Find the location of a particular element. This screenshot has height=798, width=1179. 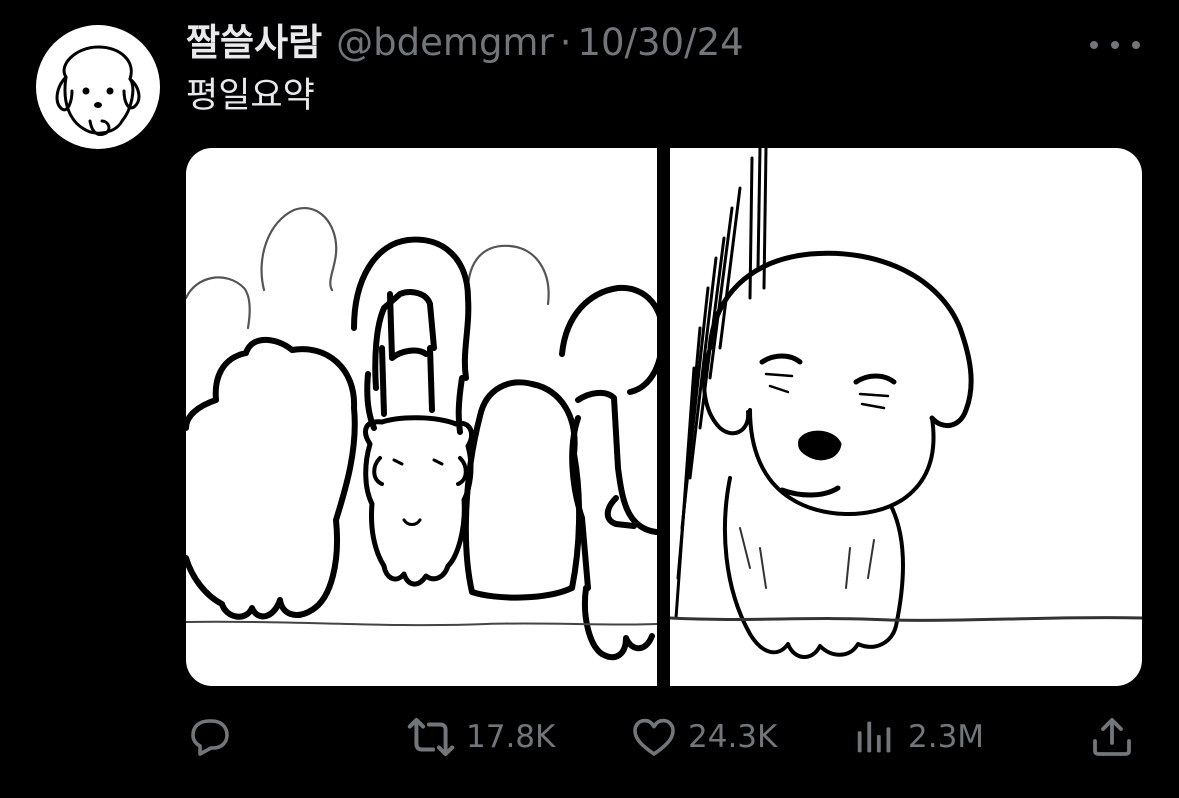

heart-icon is located at coordinates (654, 737).